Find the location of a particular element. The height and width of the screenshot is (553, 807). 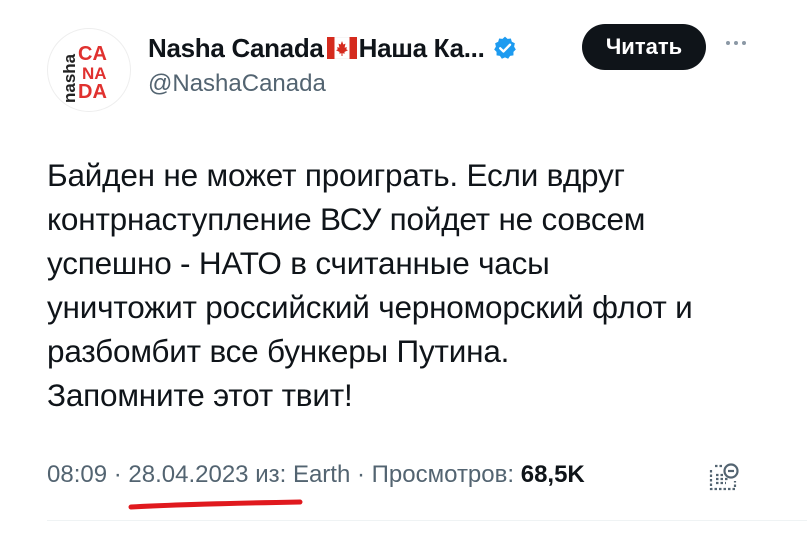

tweet-source: Earth is located at coordinates (321, 474).